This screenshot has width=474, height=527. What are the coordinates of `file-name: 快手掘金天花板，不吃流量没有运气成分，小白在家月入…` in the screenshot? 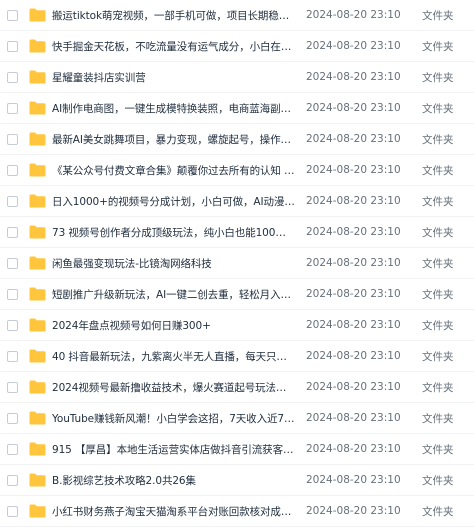 It's located at (173, 46).